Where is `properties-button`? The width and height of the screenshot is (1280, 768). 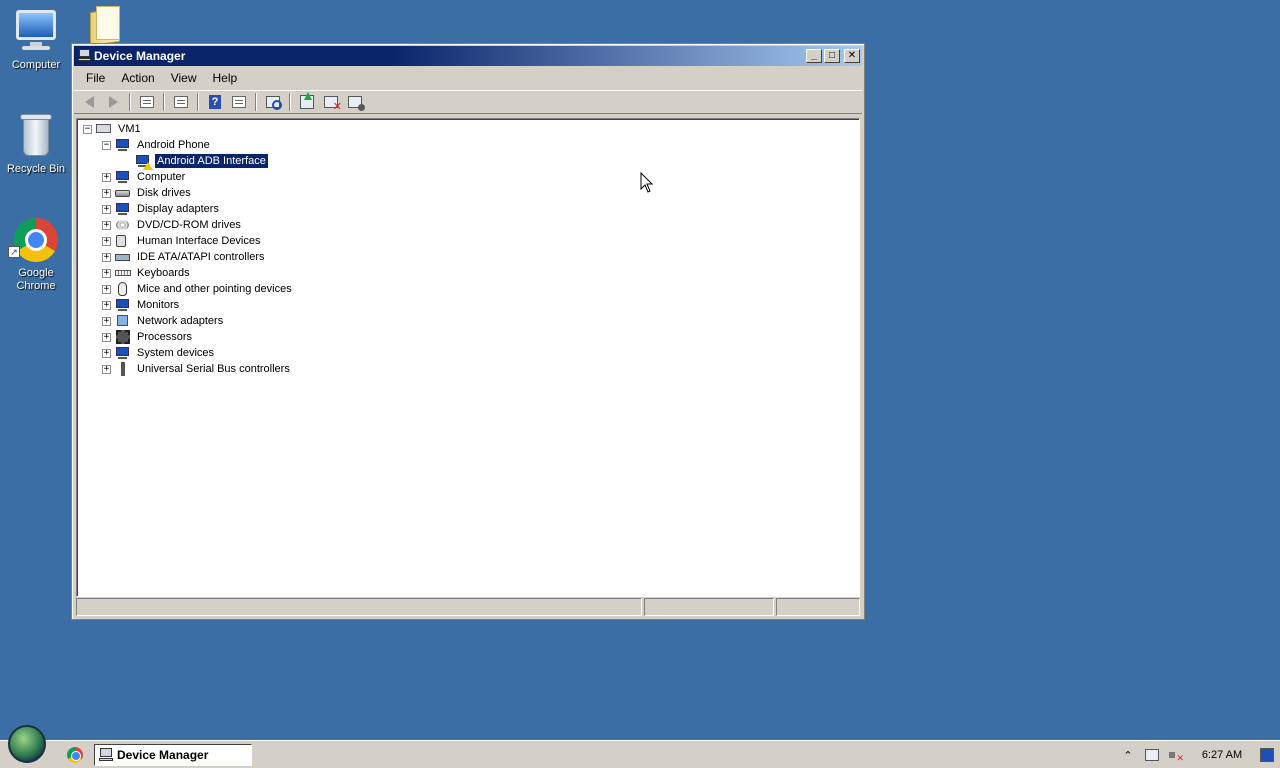
properties-button is located at coordinates (181, 102).